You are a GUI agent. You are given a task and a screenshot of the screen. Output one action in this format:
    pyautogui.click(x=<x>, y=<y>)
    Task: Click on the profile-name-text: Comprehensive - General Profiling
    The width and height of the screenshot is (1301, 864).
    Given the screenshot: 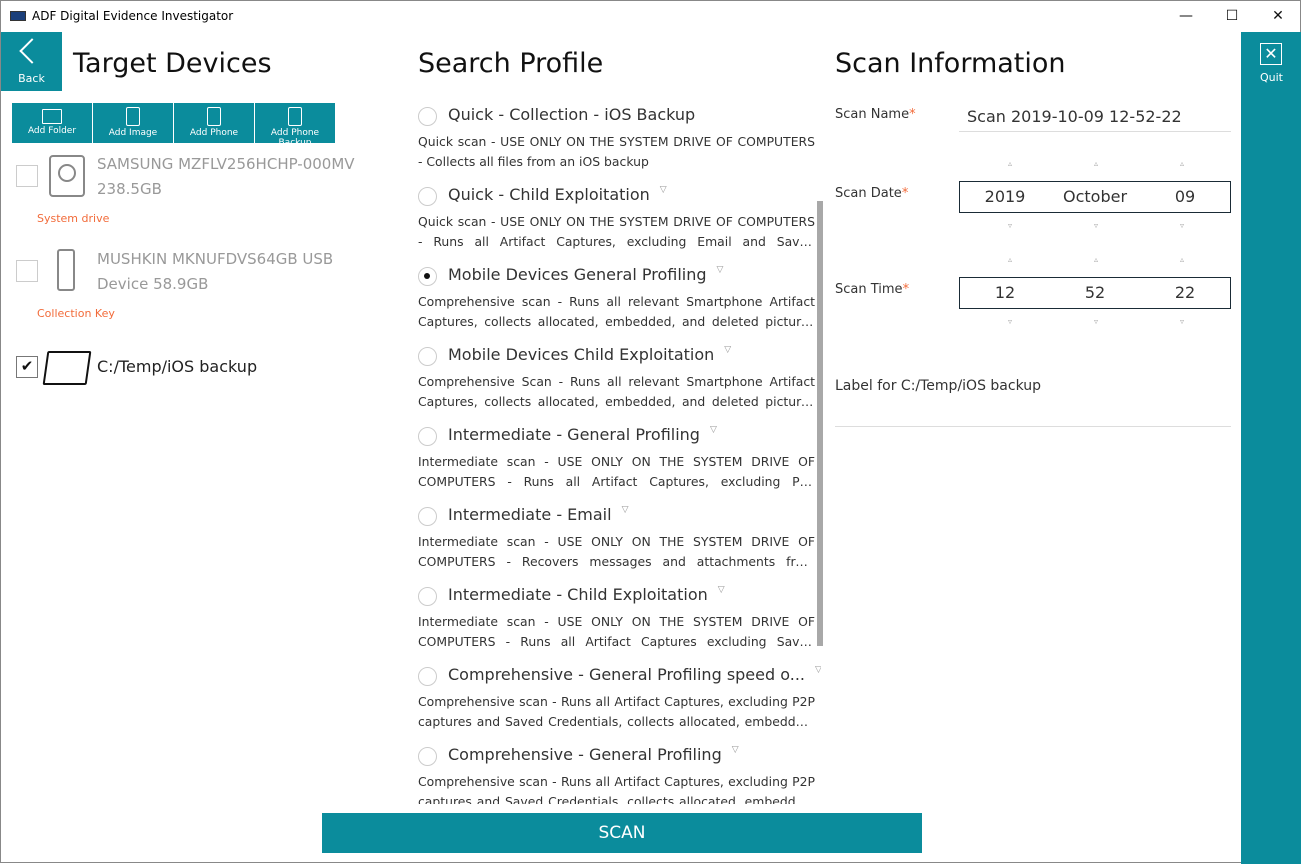 What is the action you would take?
    pyautogui.click(x=585, y=754)
    